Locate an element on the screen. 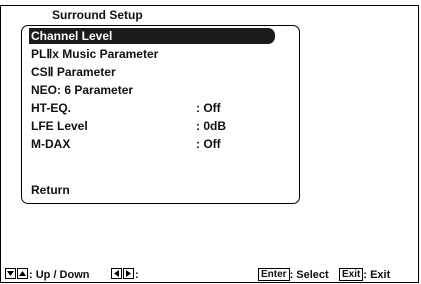 The width and height of the screenshot is (421, 284). down-arrow-icon is located at coordinates (10, 273).